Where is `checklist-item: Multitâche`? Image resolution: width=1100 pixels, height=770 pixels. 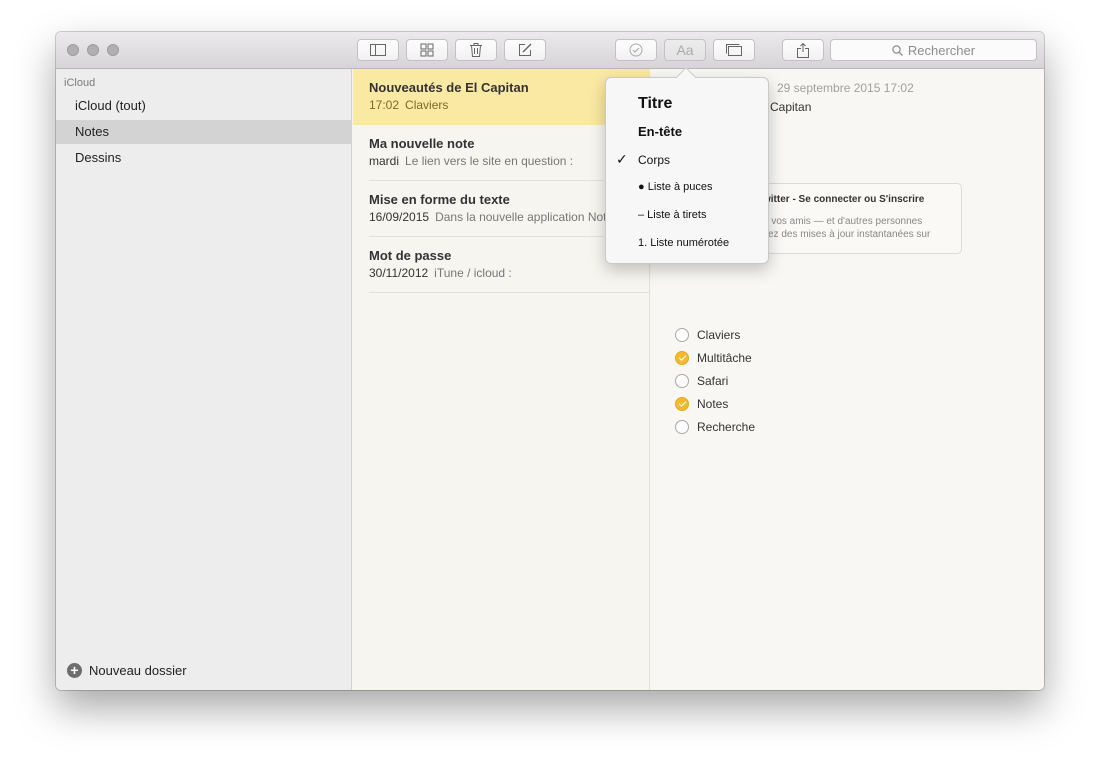
checklist-item: Multitâche is located at coordinates (713, 358).